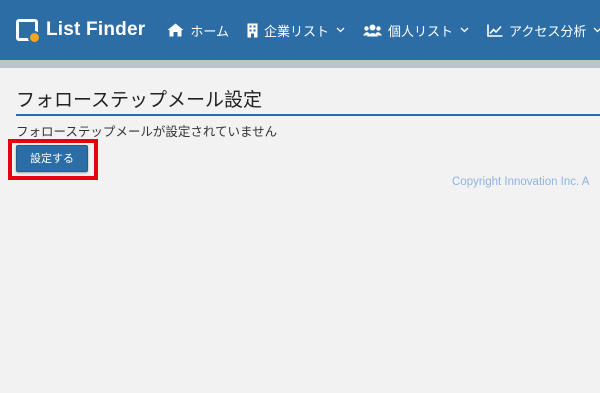 Image resolution: width=600 pixels, height=393 pixels. I want to click on subheader-divider, so click(300, 64).